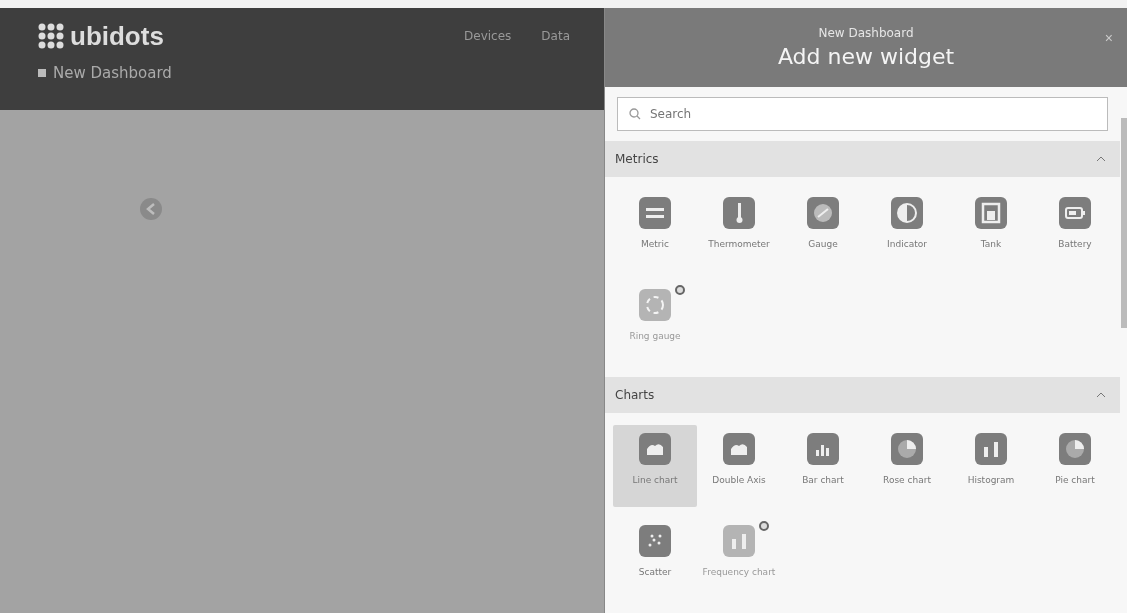 Image resolution: width=1127 pixels, height=613 pixels. What do you see at coordinates (739, 466) in the screenshot?
I see `widget-tile: Double Axis` at bounding box center [739, 466].